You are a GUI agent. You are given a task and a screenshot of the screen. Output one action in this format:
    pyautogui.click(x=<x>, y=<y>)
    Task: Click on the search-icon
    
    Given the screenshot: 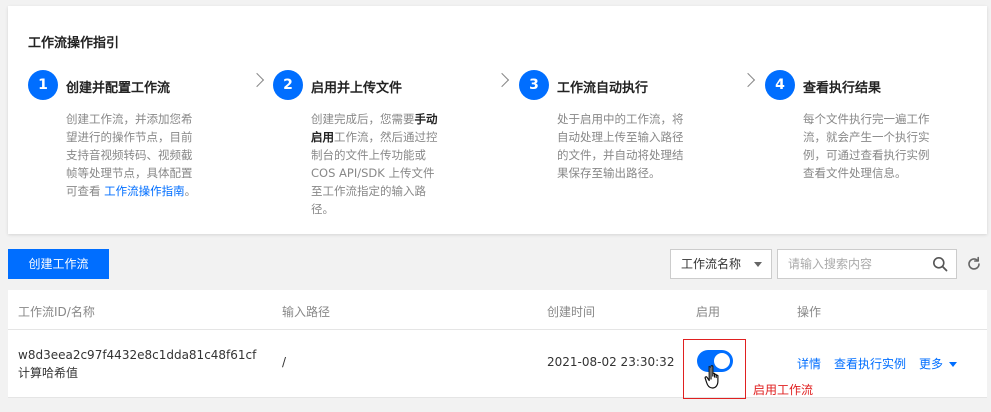 What is the action you would take?
    pyautogui.click(x=940, y=264)
    